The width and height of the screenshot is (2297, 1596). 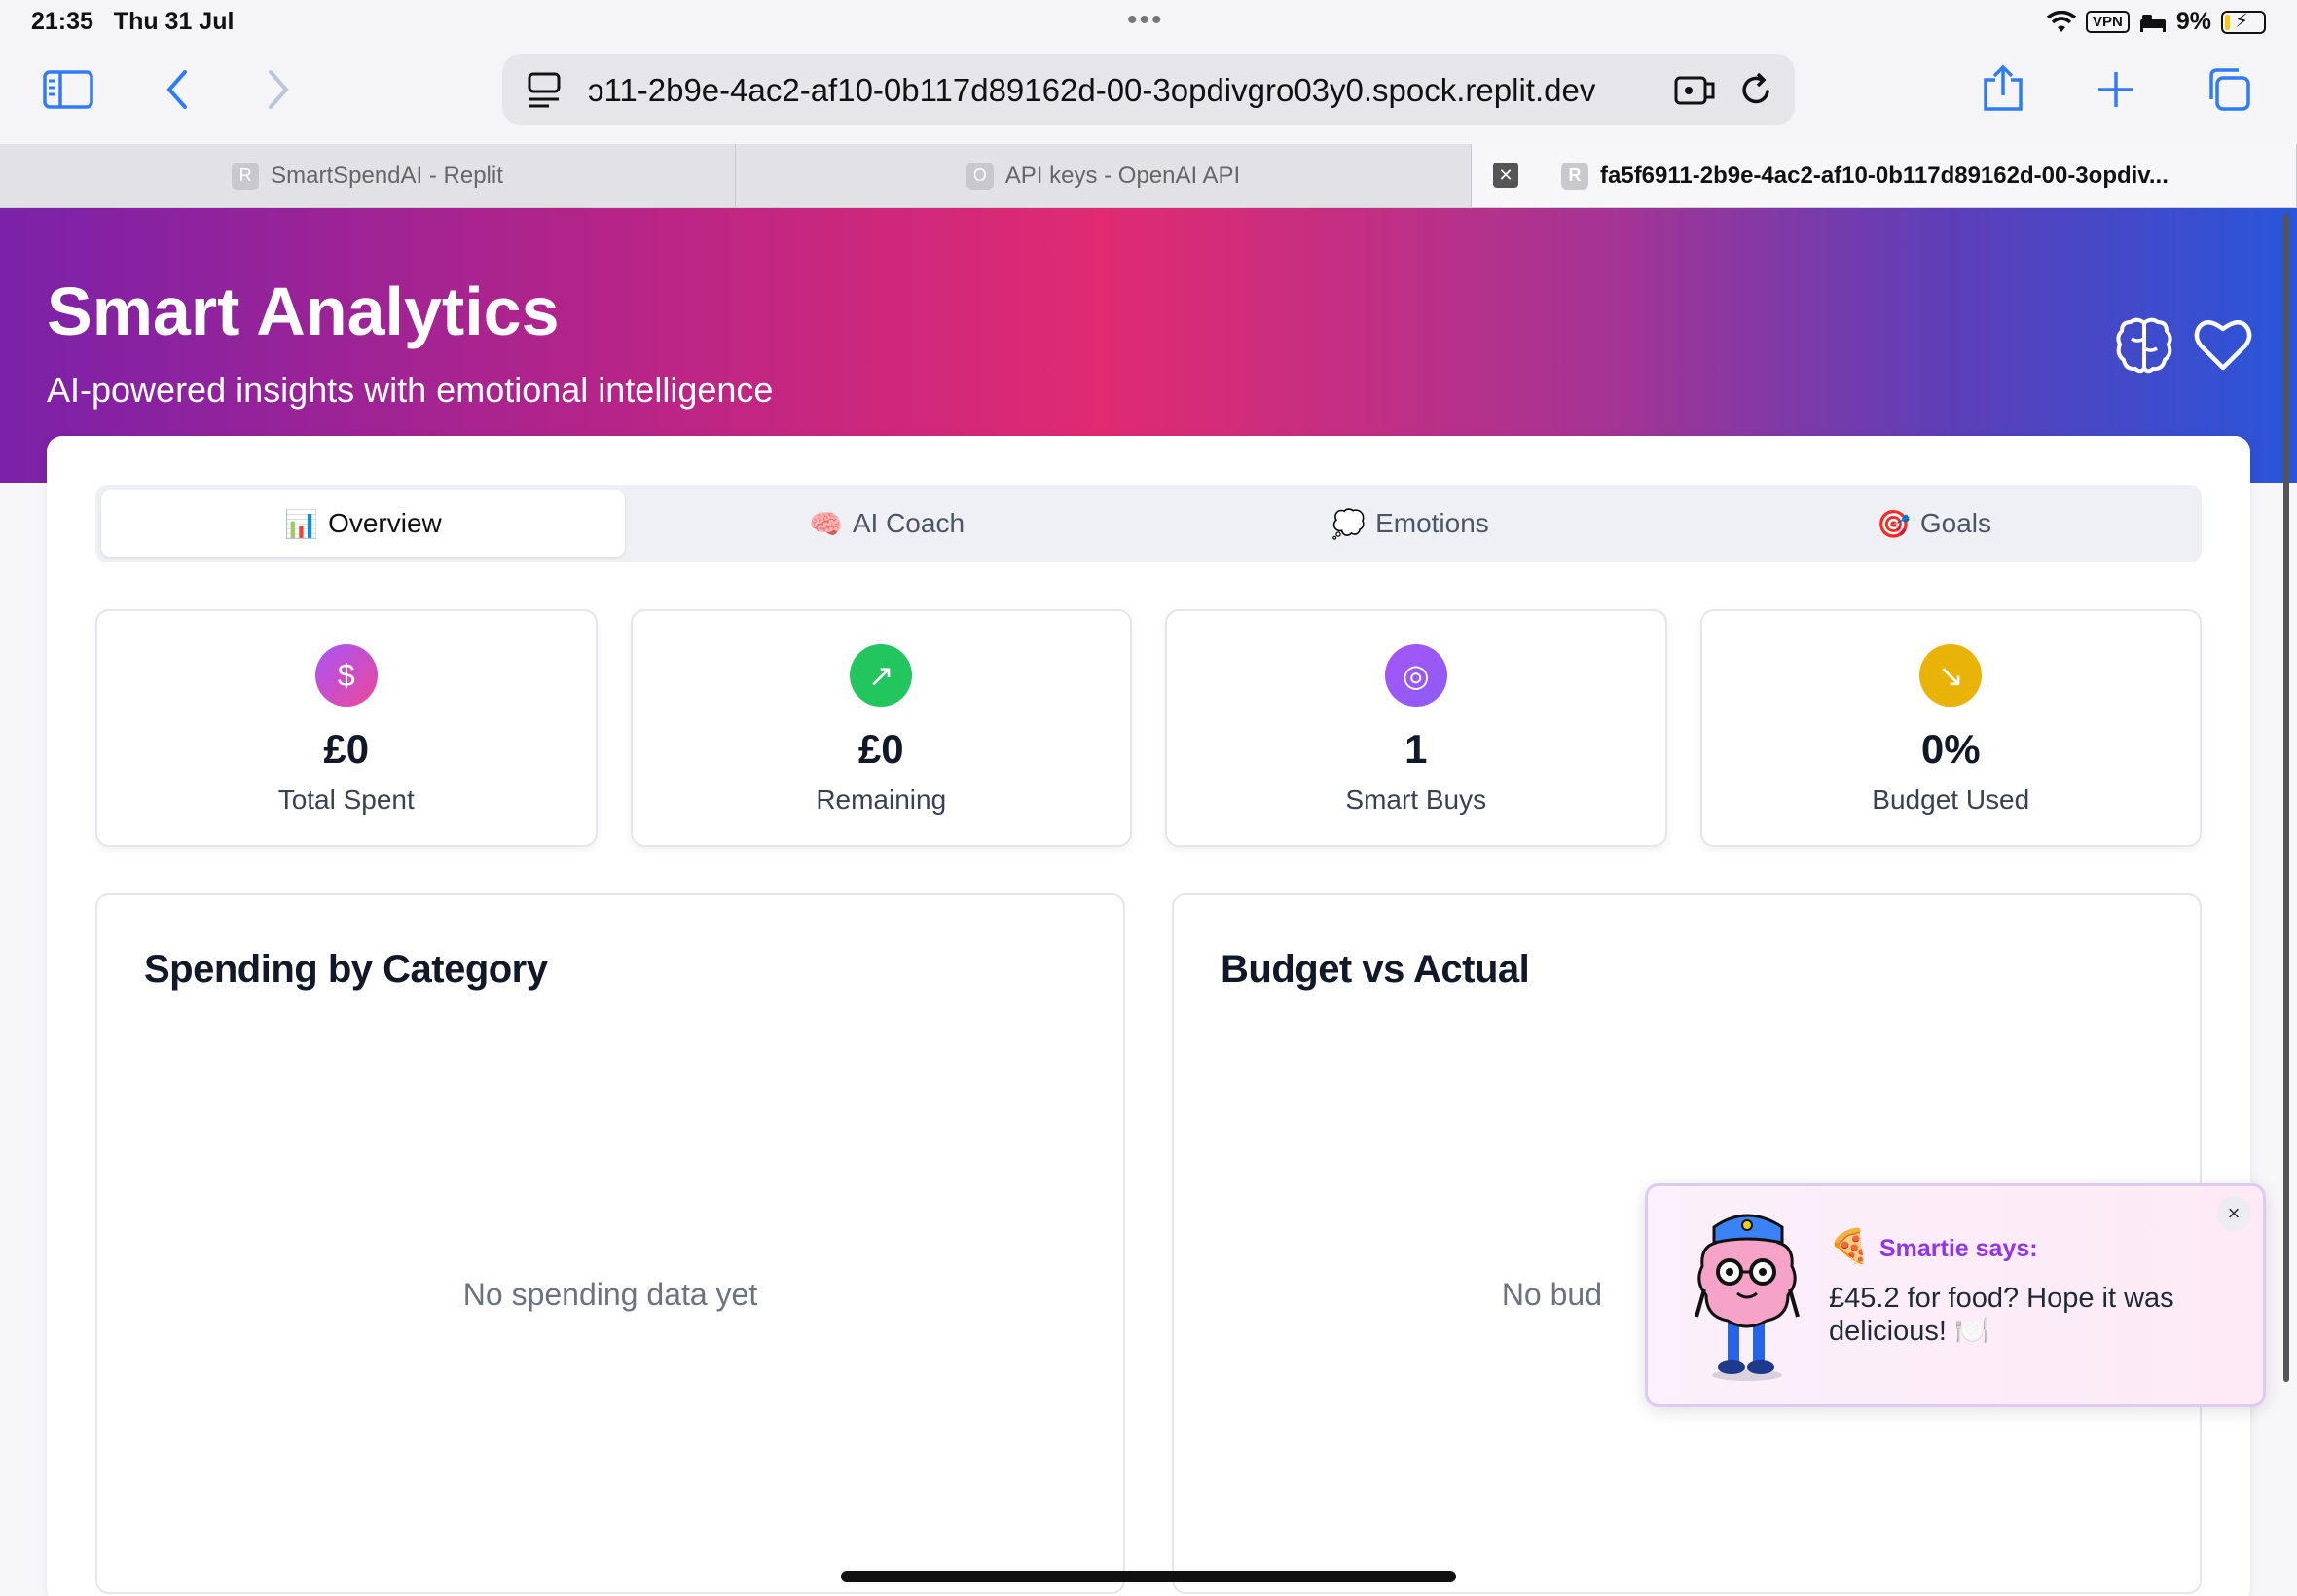 What do you see at coordinates (346, 800) in the screenshot?
I see `stat-label: Total Spent` at bounding box center [346, 800].